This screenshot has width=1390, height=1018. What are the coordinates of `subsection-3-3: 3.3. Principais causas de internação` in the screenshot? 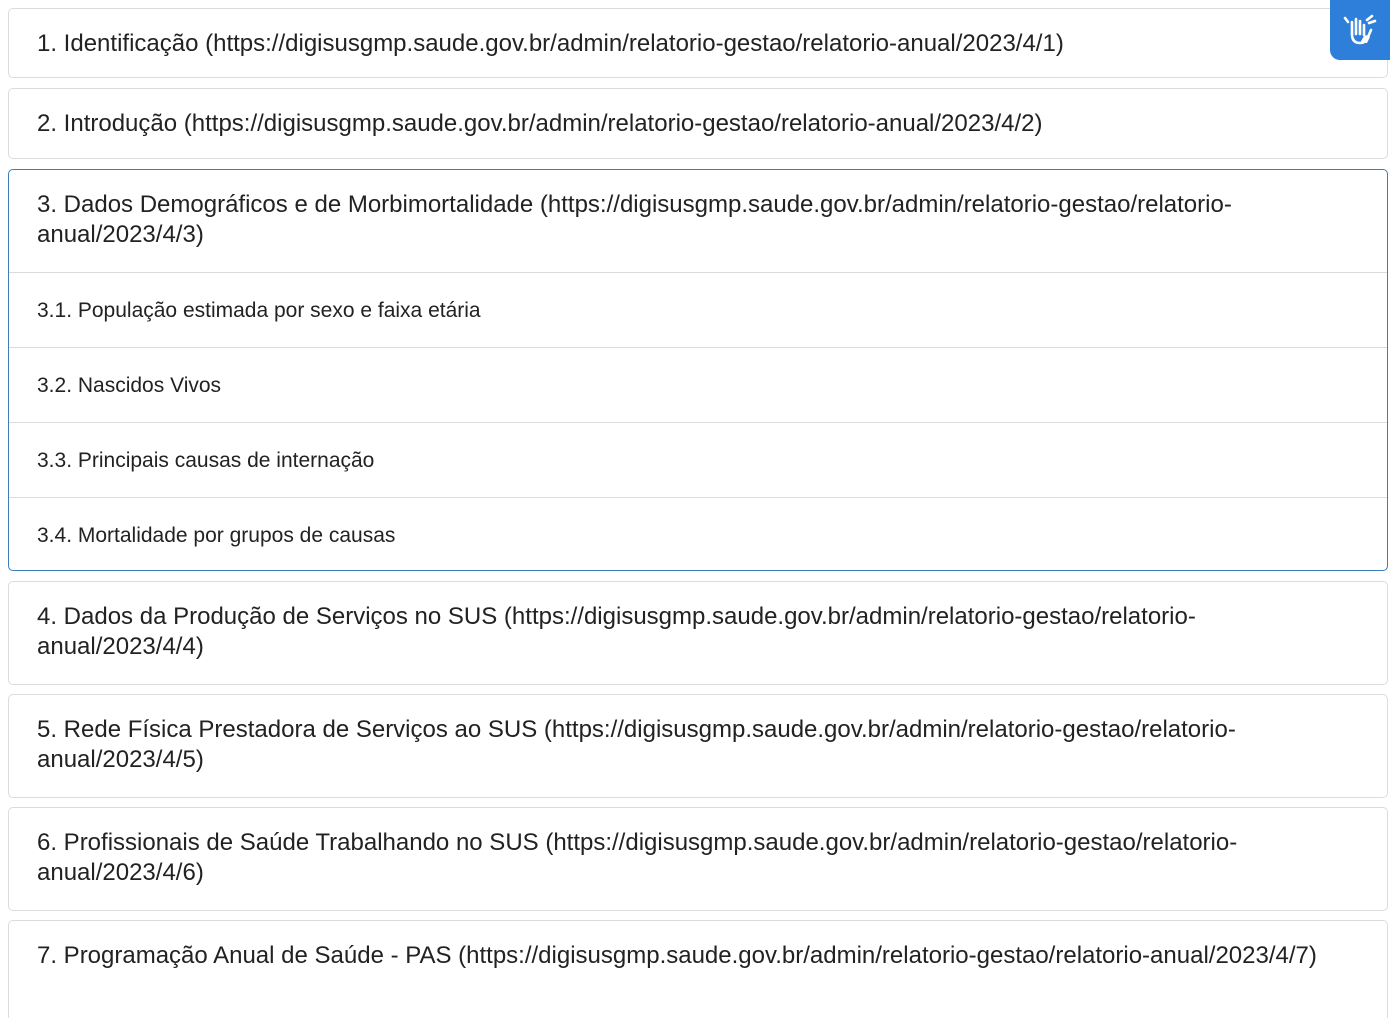 It's located at (698, 460).